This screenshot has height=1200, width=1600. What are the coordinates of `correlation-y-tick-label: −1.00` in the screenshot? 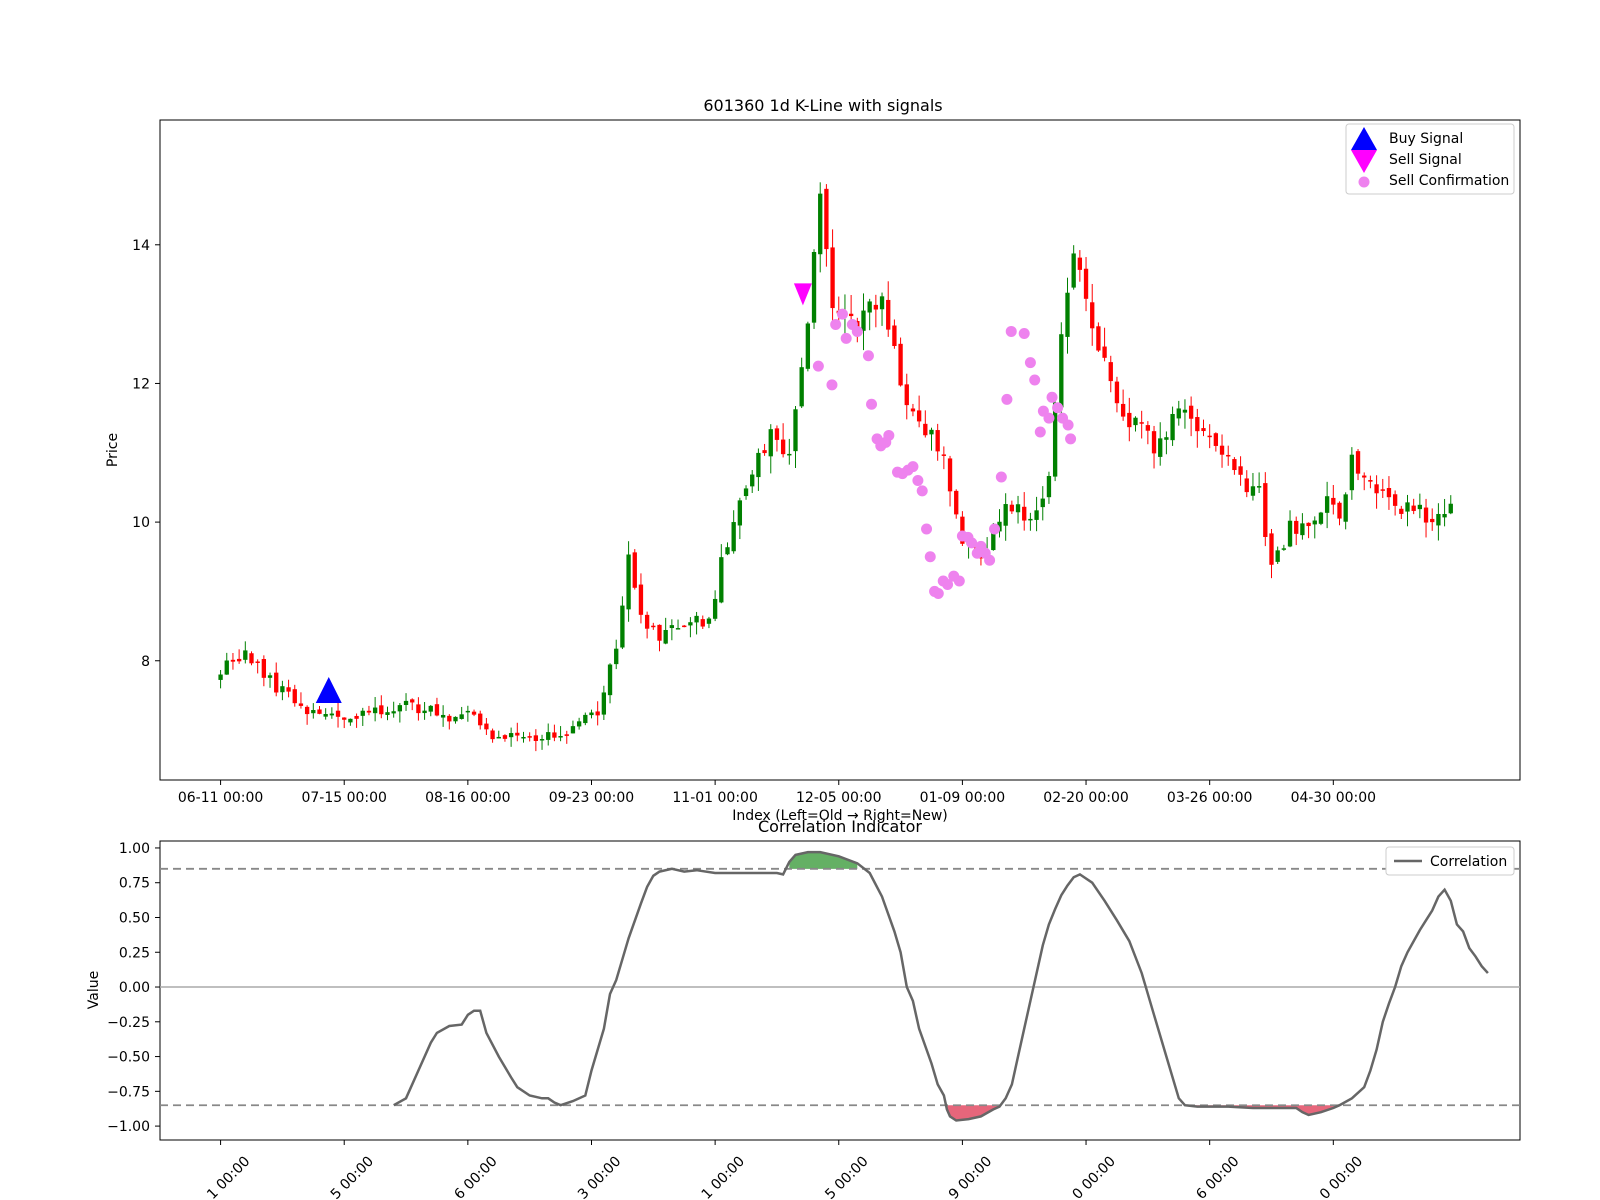 It's located at (128, 1127).